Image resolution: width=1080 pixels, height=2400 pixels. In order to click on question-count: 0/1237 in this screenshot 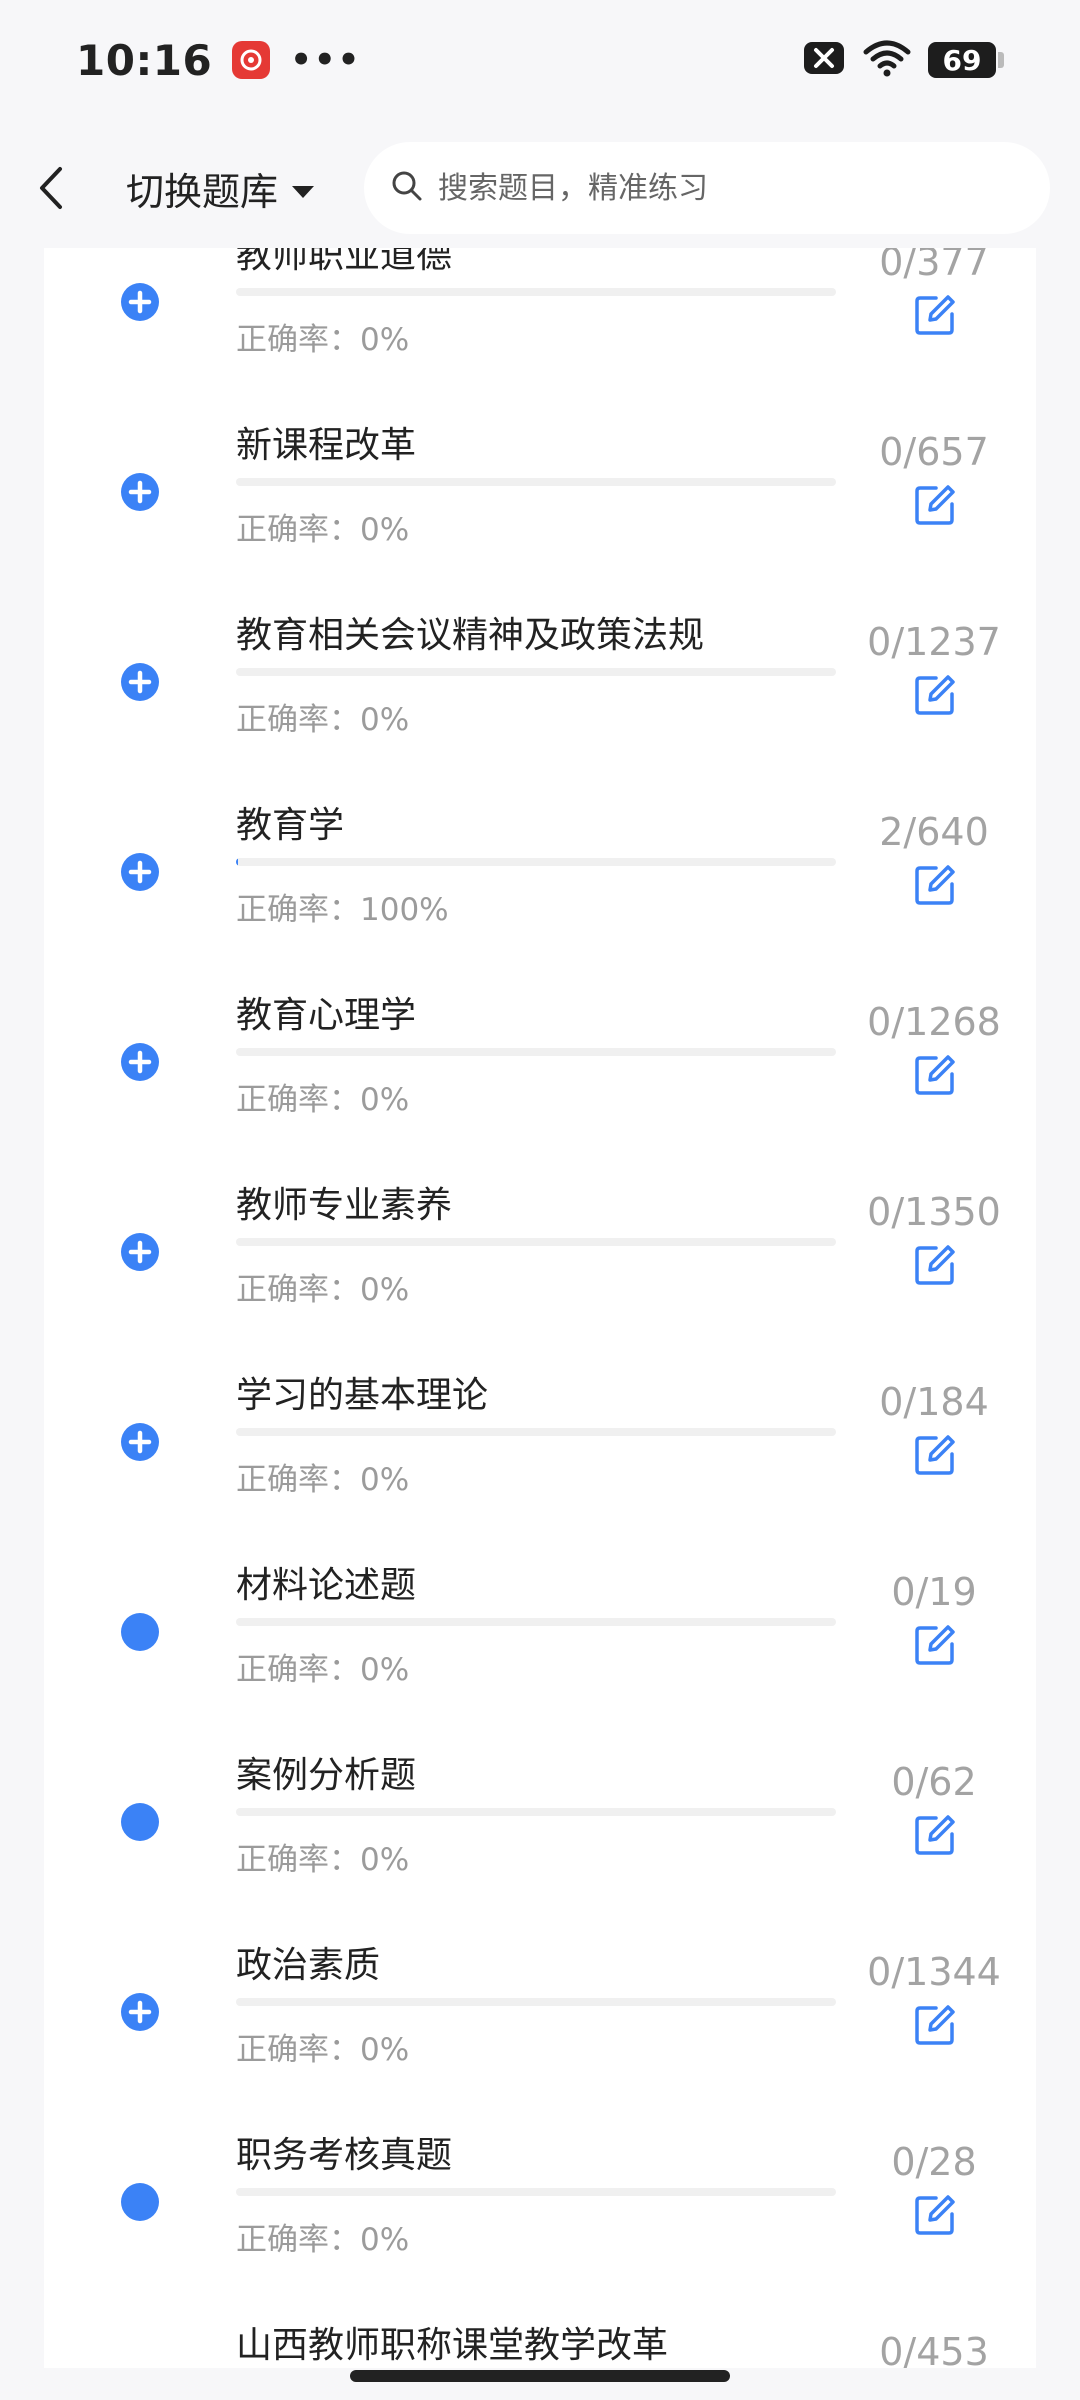, I will do `click(934, 642)`.